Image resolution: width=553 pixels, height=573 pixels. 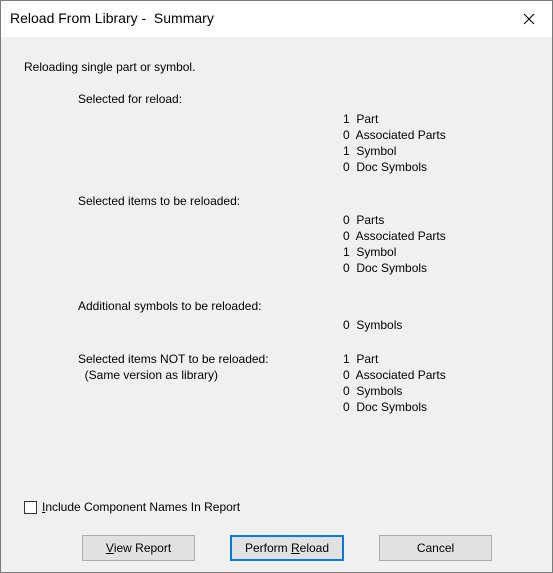 What do you see at coordinates (142, 548) in the screenshot?
I see `button-label-rest: iew Report` at bounding box center [142, 548].